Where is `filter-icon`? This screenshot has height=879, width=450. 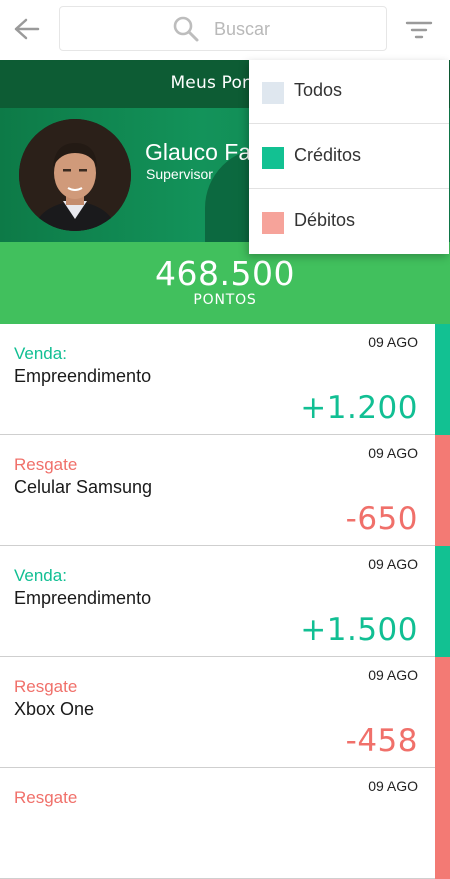
filter-icon is located at coordinates (419, 30).